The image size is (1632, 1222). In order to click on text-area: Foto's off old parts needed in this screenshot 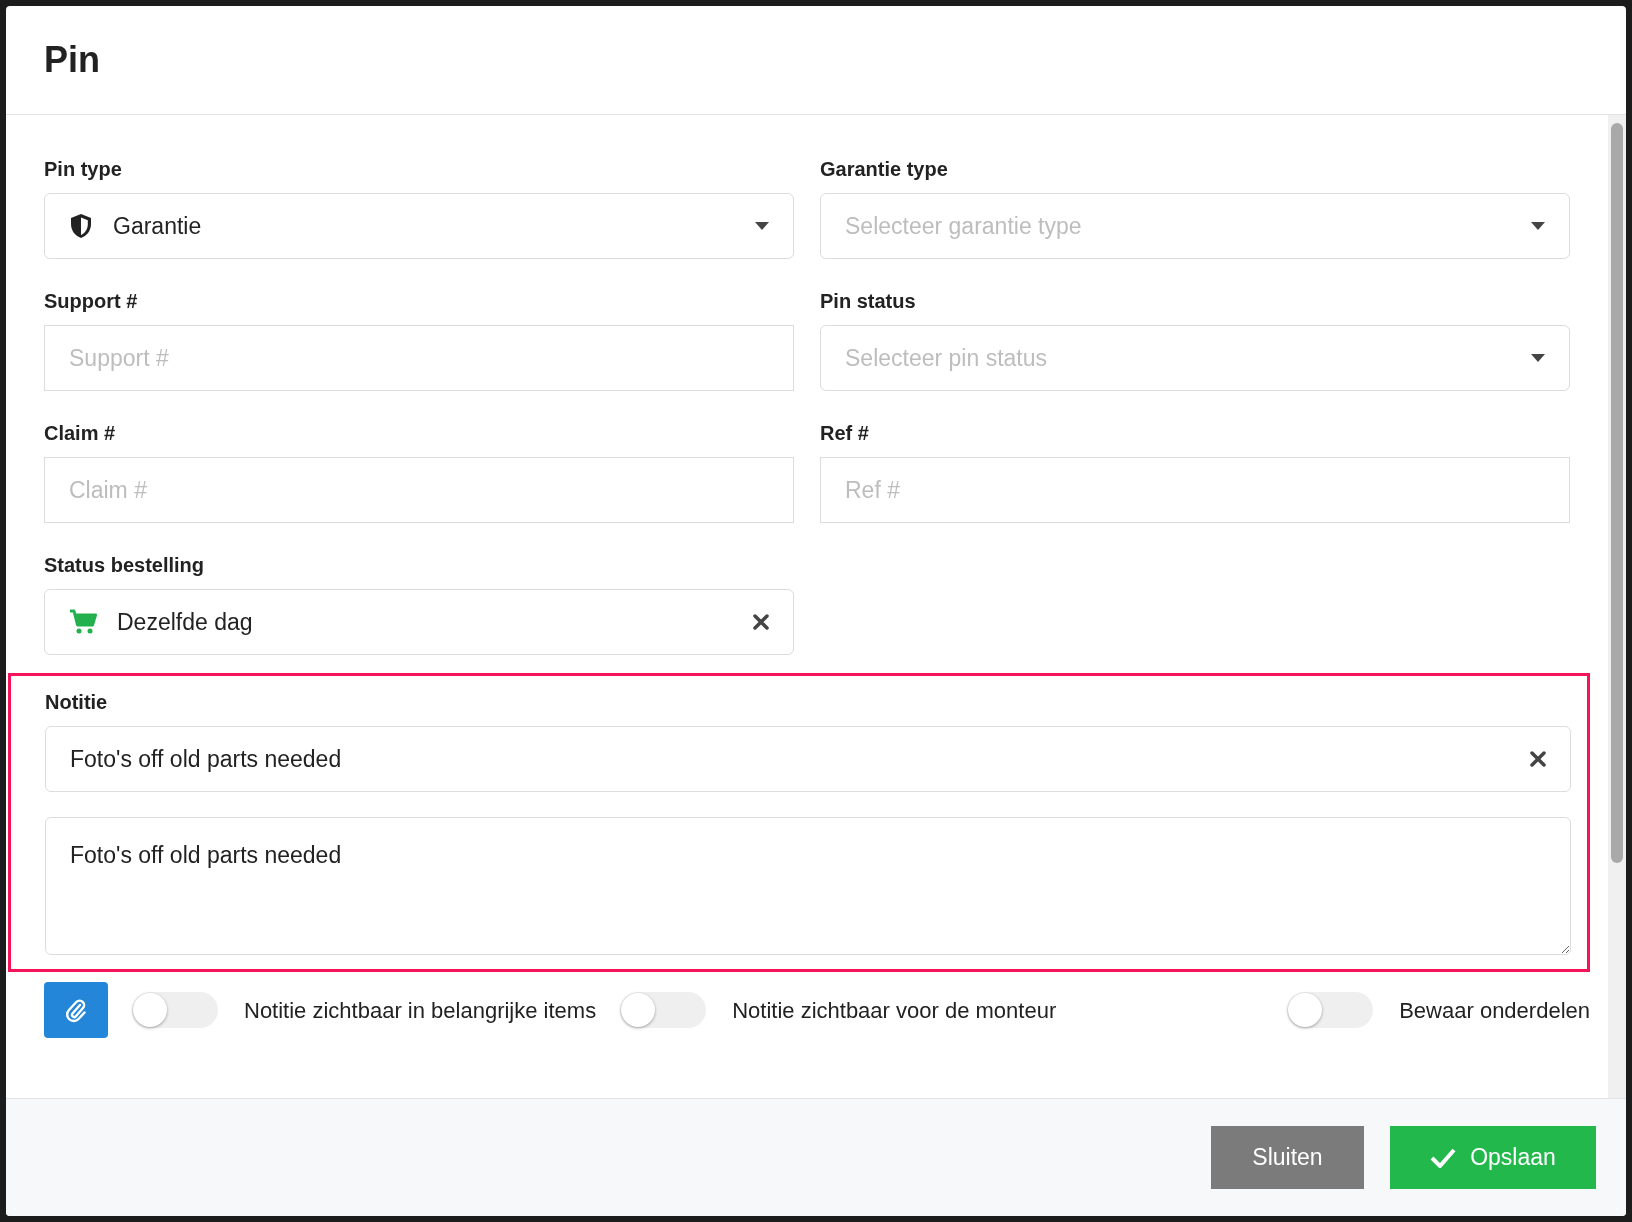, I will do `click(808, 886)`.